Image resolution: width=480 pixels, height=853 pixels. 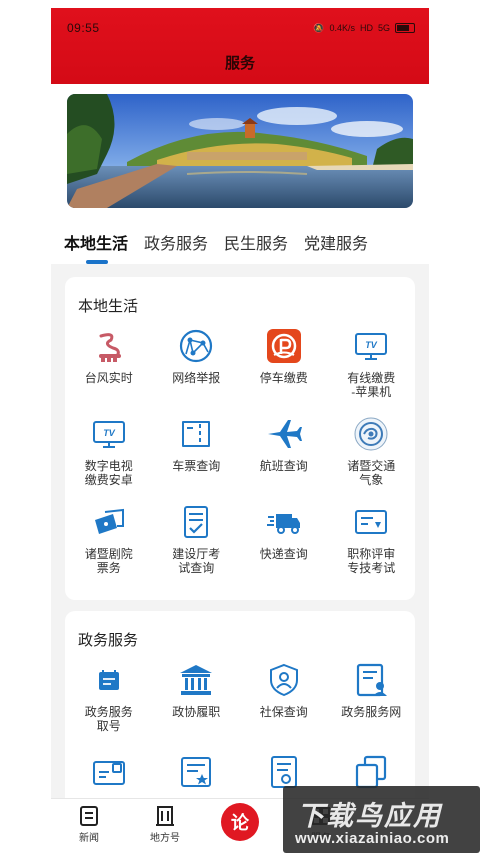 I want to click on service-label: 政协履职, so click(x=196, y=712).